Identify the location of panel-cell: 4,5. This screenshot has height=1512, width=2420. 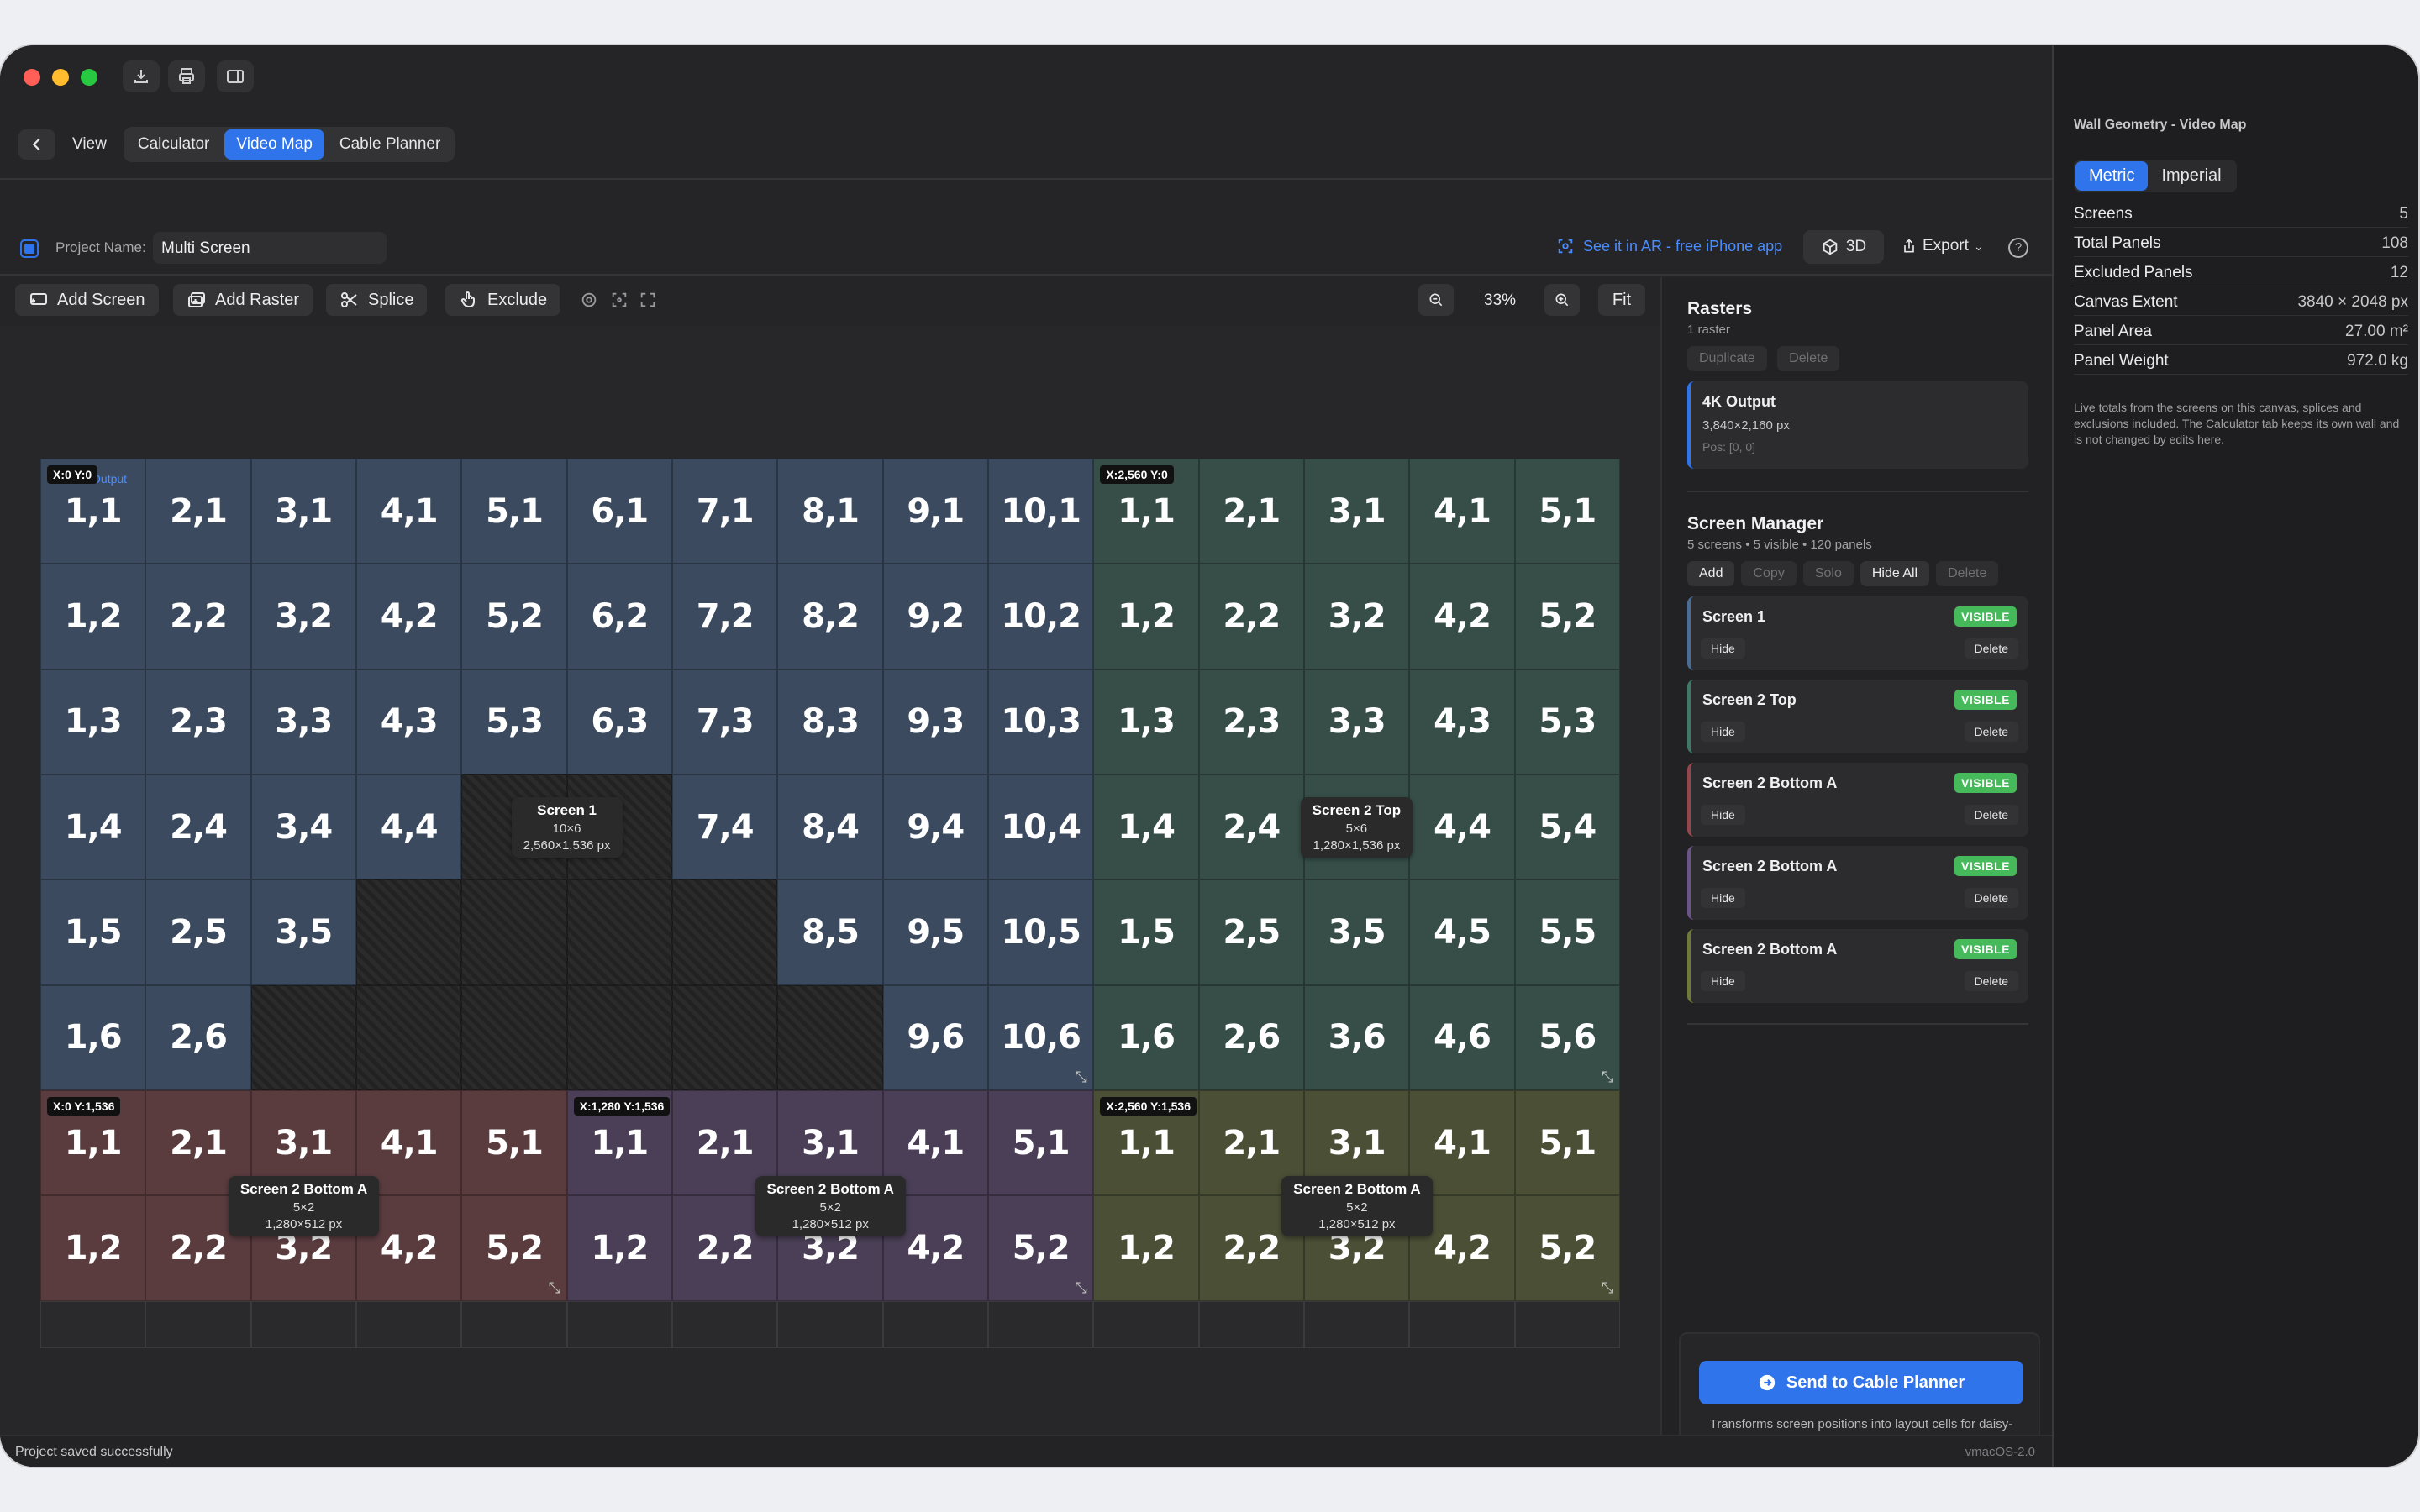
(1462, 932).